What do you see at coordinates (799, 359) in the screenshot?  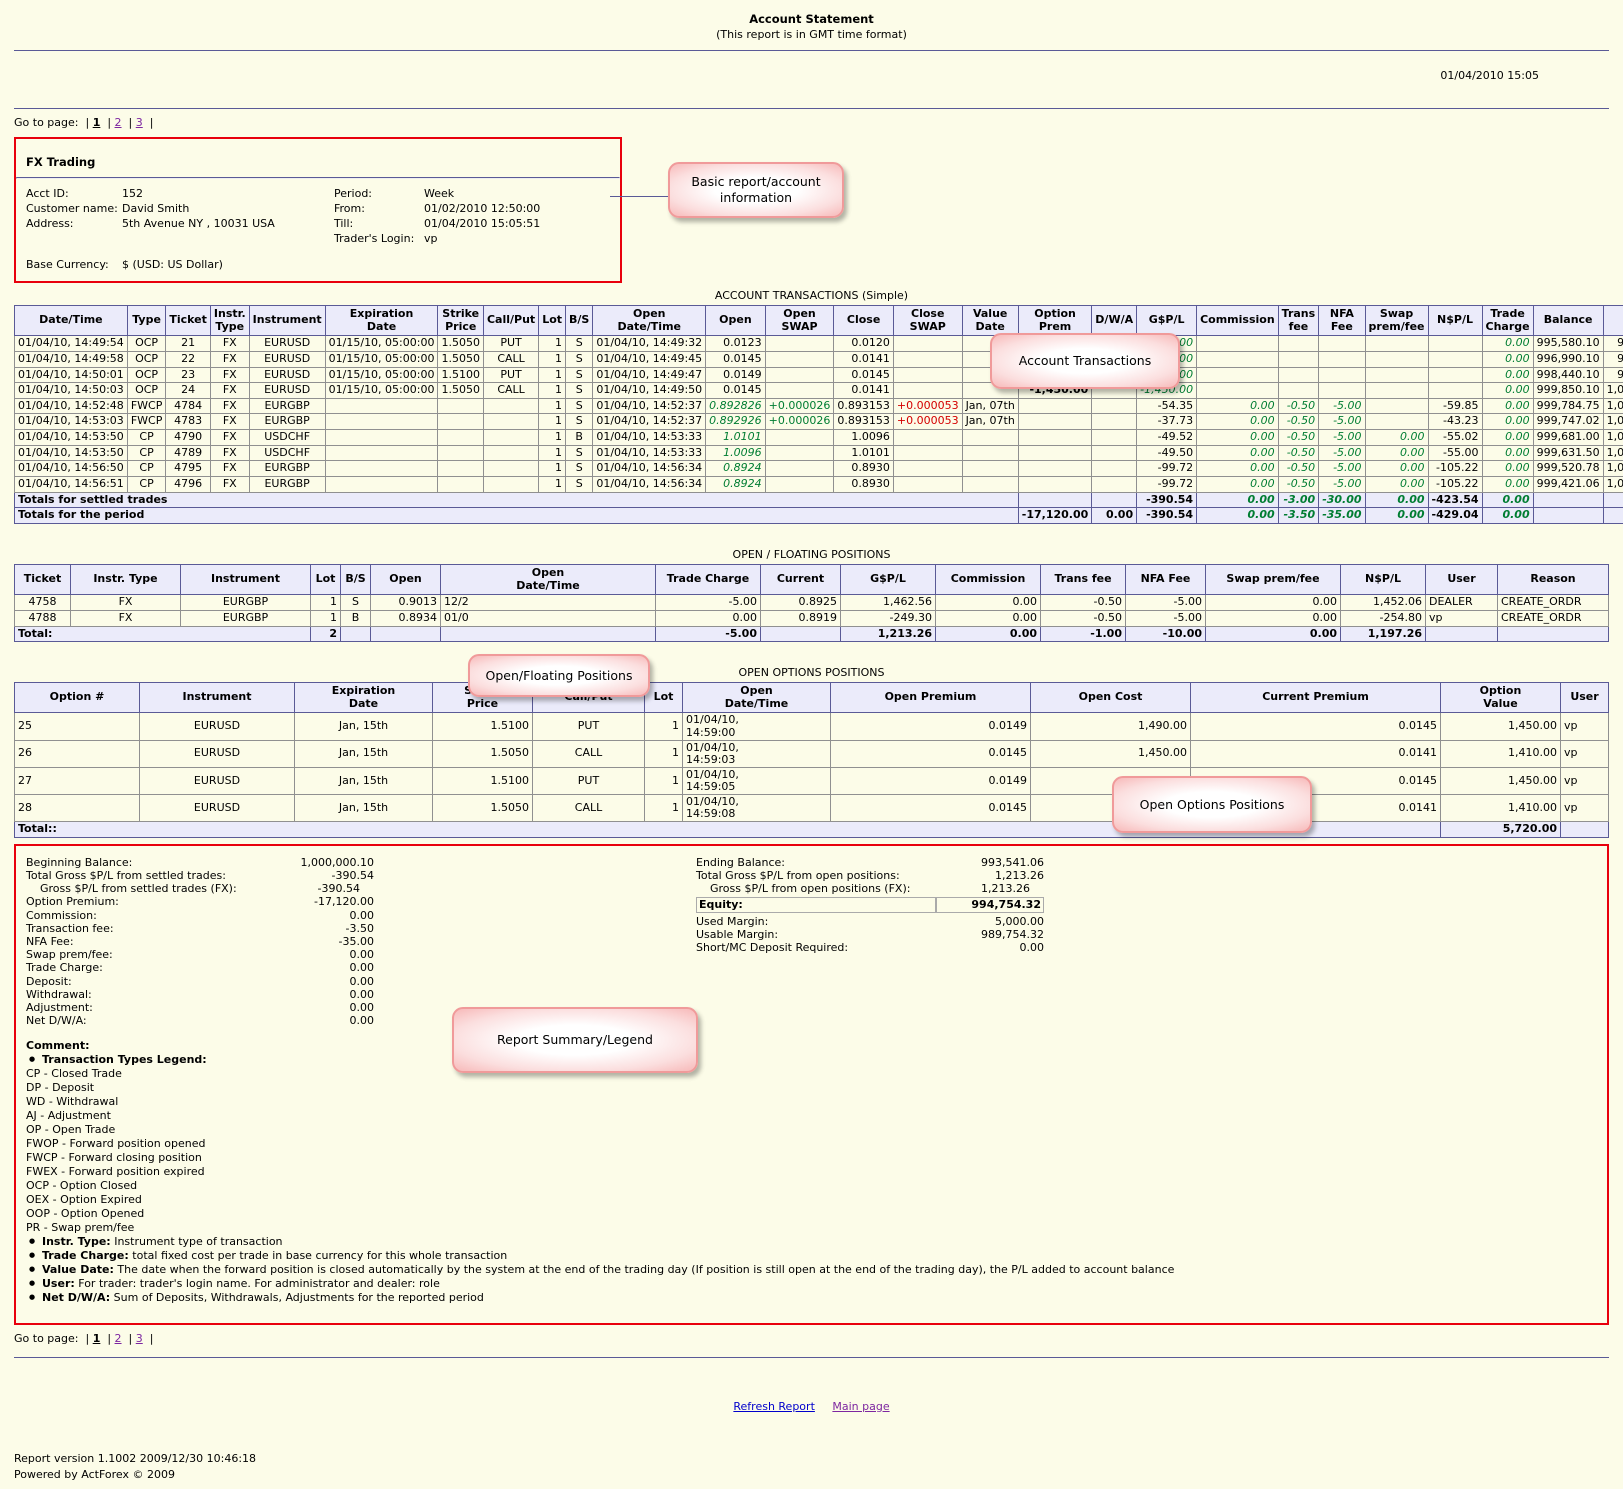 I see `cell-open-swap` at bounding box center [799, 359].